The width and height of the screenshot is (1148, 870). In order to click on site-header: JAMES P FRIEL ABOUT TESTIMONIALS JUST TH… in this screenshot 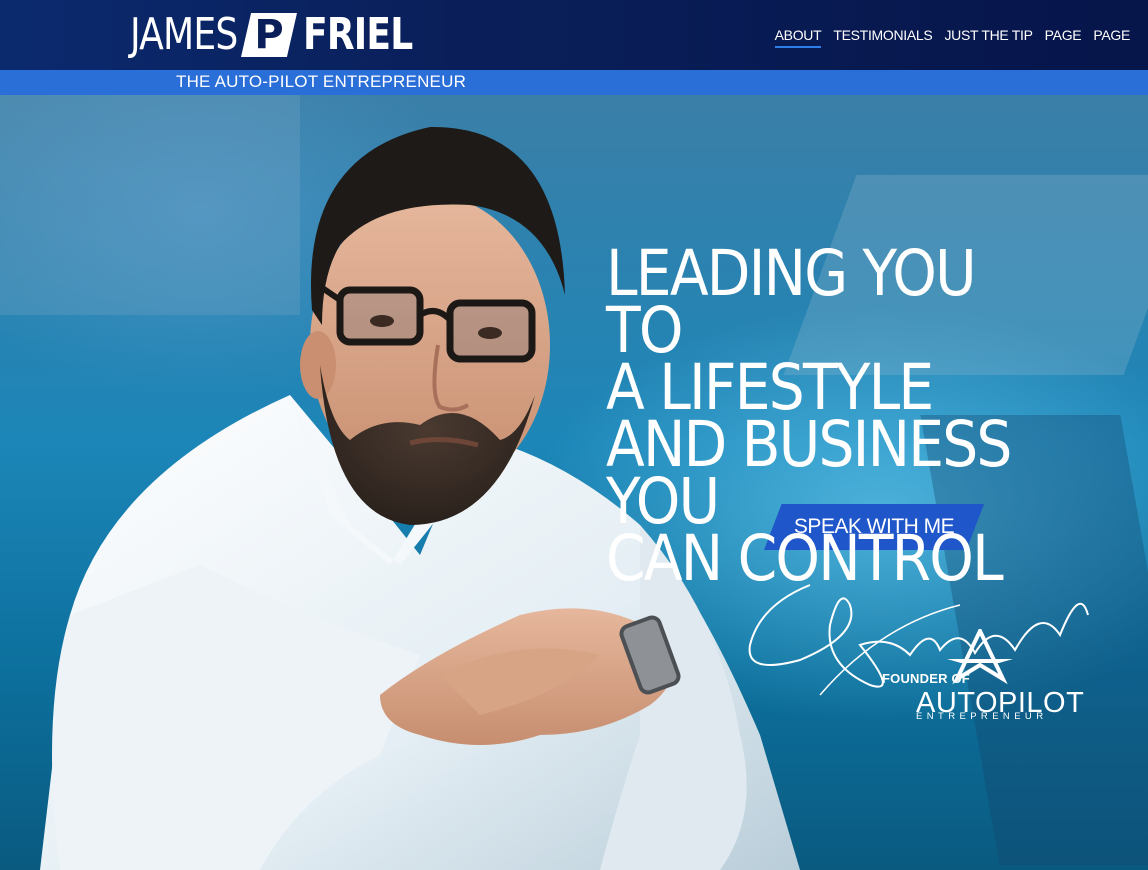, I will do `click(574, 35)`.